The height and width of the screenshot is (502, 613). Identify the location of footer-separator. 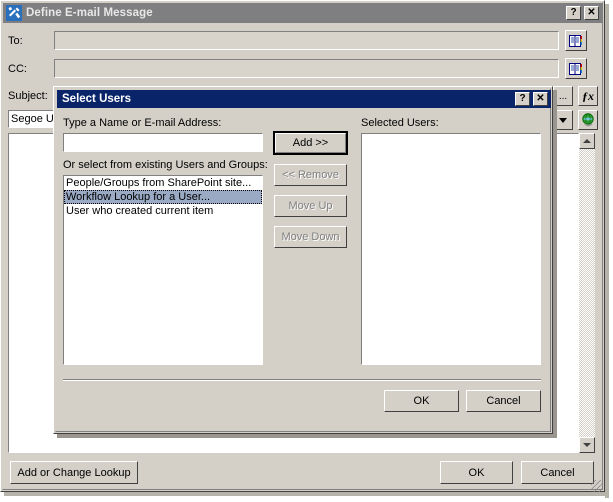
(302, 380).